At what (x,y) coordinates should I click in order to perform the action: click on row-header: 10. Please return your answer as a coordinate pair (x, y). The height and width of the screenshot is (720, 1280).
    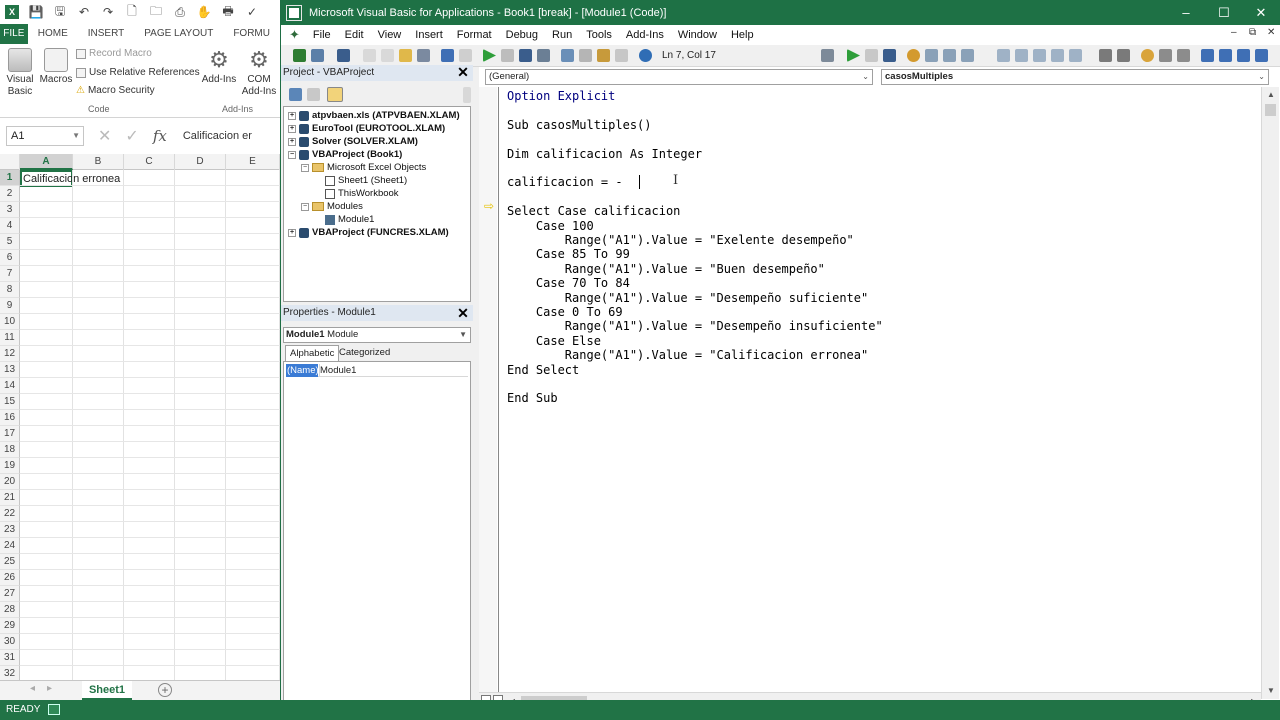
    Looking at the image, I should click on (10, 322).